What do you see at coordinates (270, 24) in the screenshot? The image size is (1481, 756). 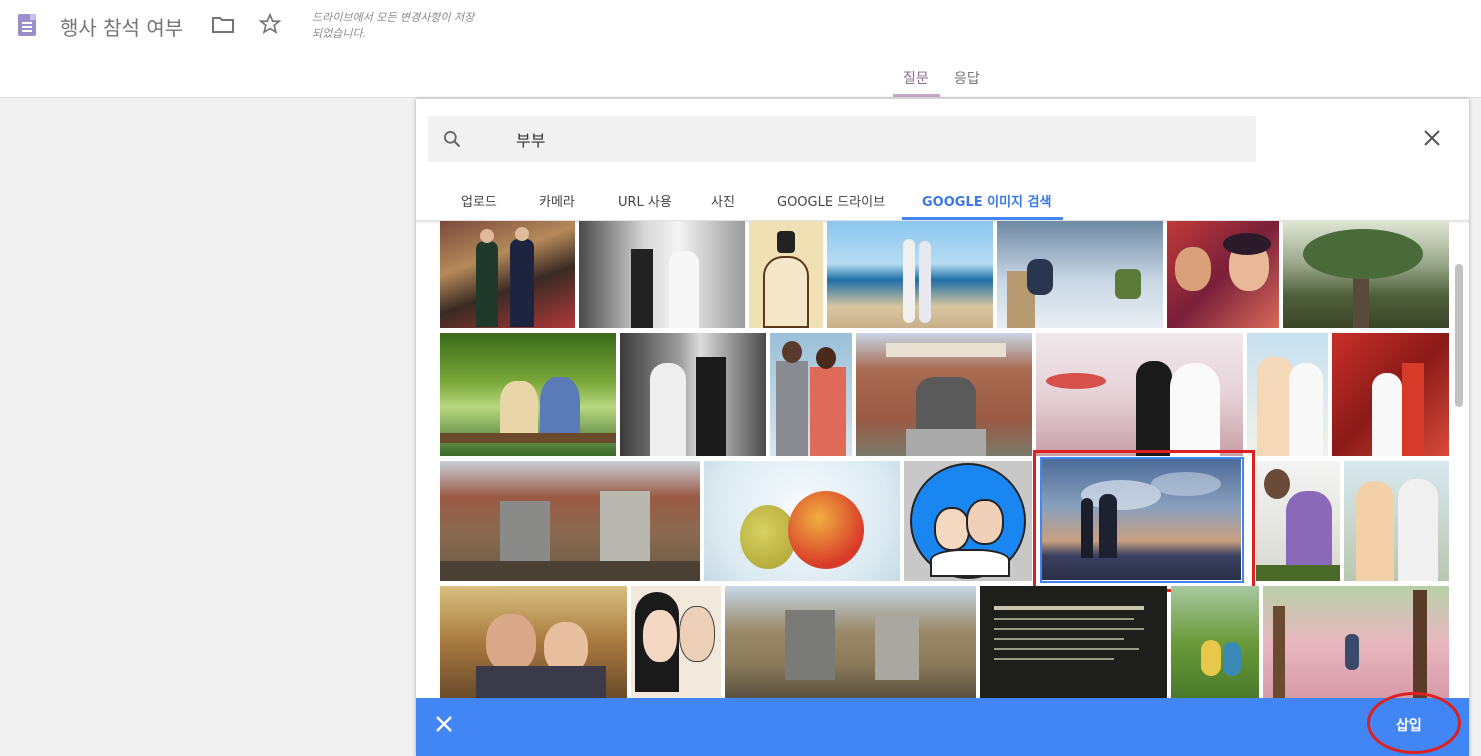 I see `star-icon` at bounding box center [270, 24].